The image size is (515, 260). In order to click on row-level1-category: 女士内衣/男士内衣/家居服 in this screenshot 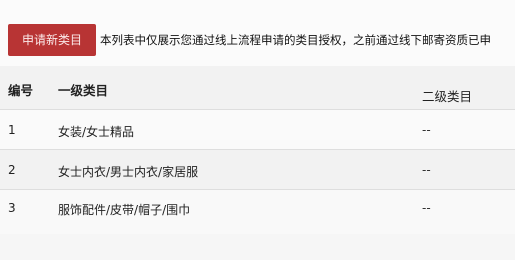, I will do `click(128, 172)`.